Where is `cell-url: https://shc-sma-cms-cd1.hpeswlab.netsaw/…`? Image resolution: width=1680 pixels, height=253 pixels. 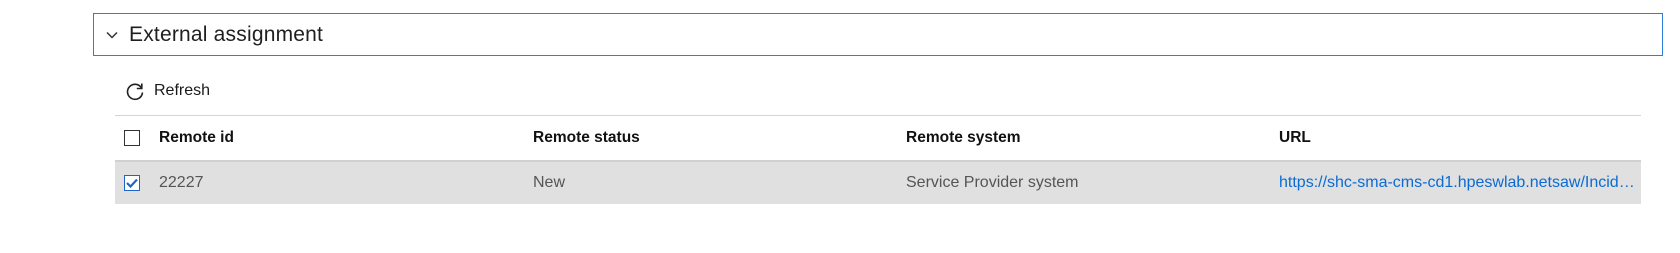 cell-url: https://shc-sma-cms-cd1.hpeswlab.netsaw/… is located at coordinates (1457, 183).